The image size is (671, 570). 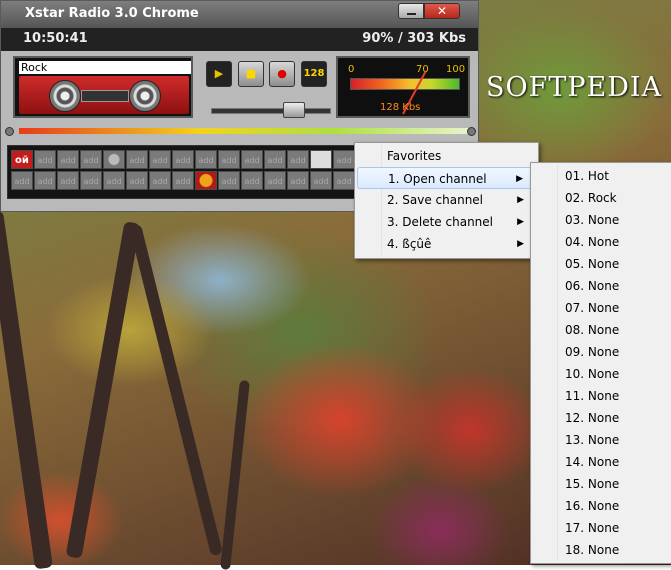 What do you see at coordinates (314, 74) in the screenshot?
I see `bitrate-button: 128` at bounding box center [314, 74].